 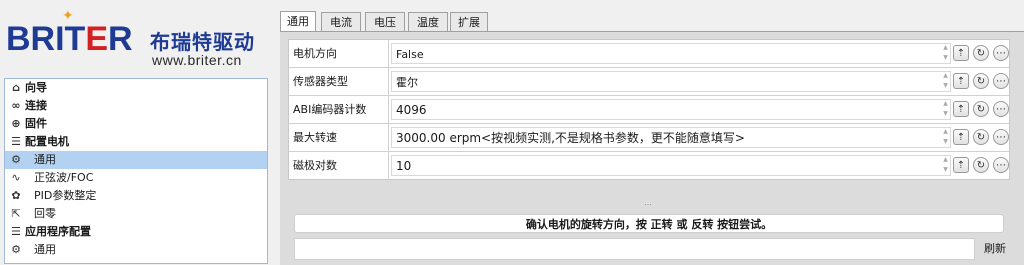 I want to click on home-icon: ⌂, so click(x=16, y=87).